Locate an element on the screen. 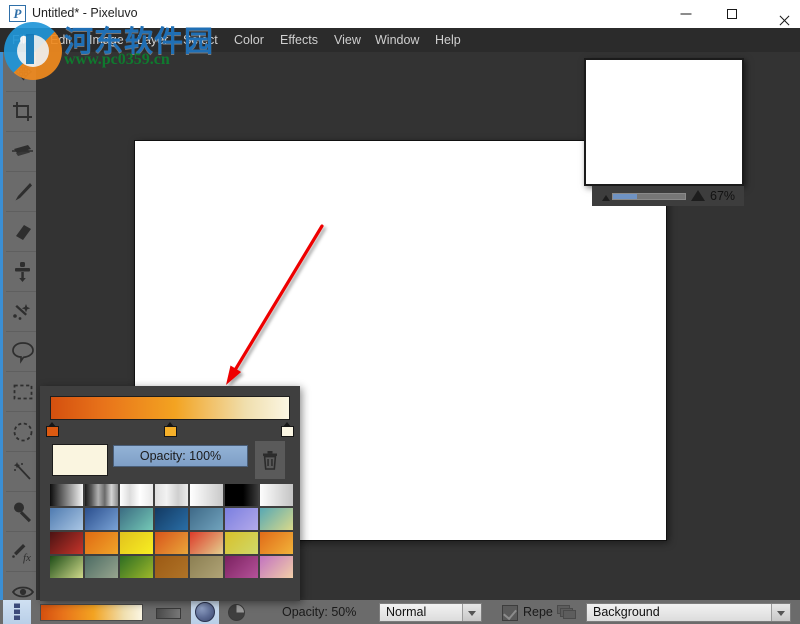 This screenshot has height=624, width=800. crop-icon is located at coordinates (23, 112).